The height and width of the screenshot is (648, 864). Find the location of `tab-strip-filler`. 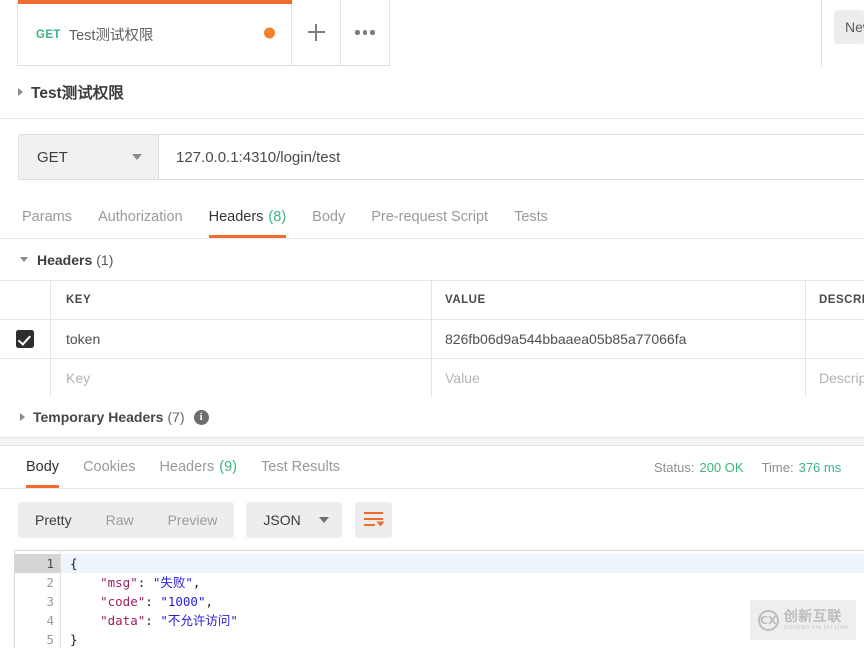

tab-strip-filler is located at coordinates (606, 33).